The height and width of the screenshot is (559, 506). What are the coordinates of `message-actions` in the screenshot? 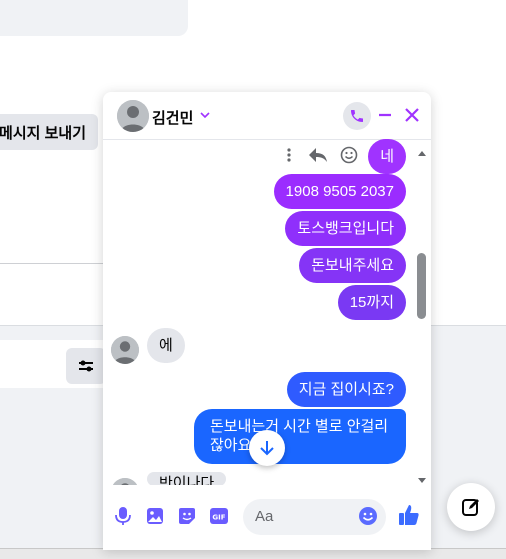 It's located at (322, 155).